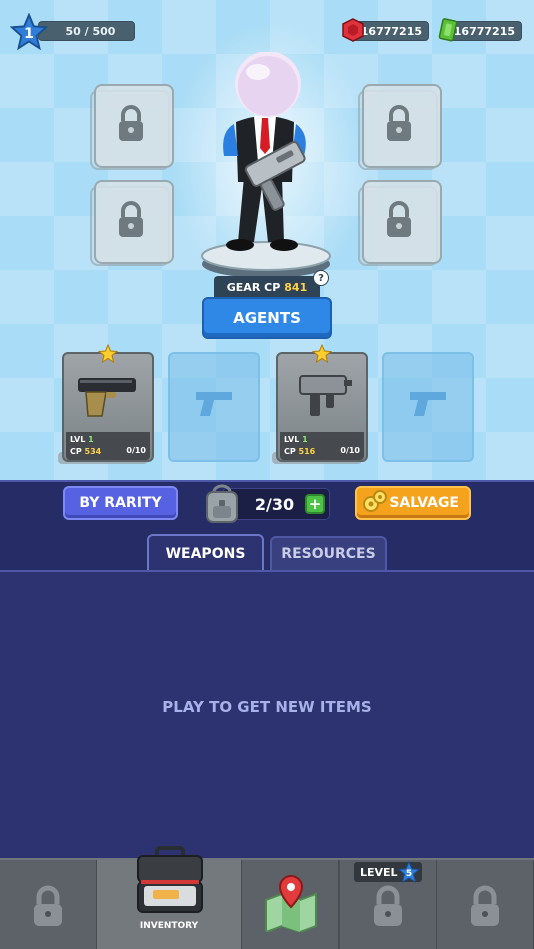 Image resolution: width=534 pixels, height=949 pixels. Describe the element at coordinates (379, 872) in the screenshot. I see `level-label: LEVEL` at that location.